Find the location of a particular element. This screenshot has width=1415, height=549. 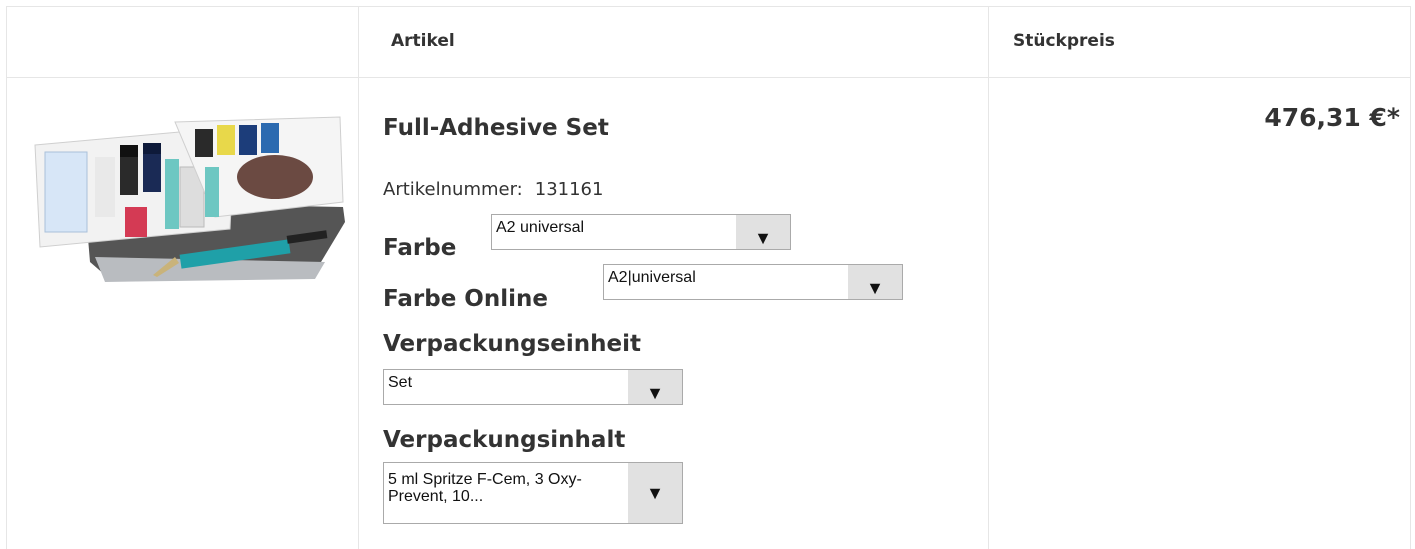

color-label: Farbe is located at coordinates (420, 248).